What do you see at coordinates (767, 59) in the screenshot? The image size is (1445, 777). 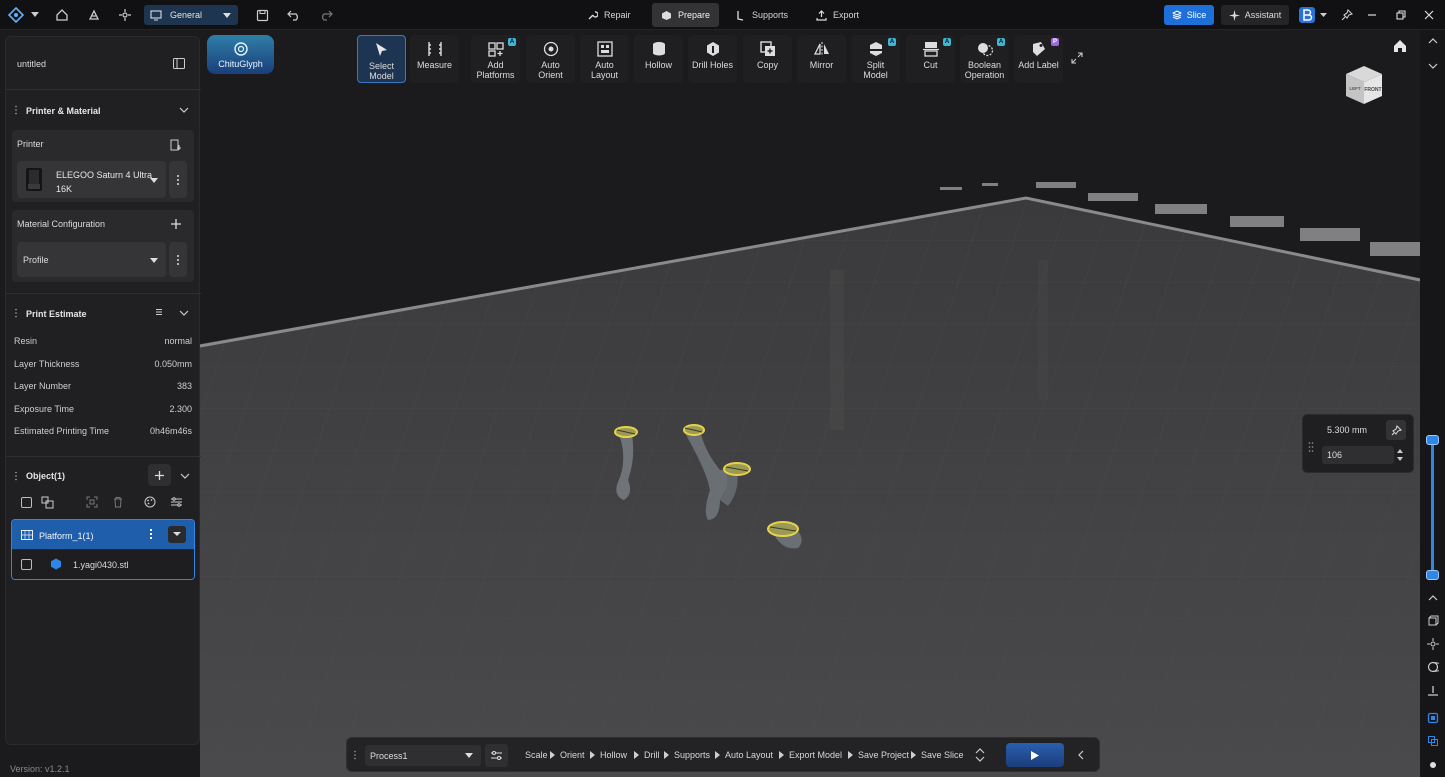 I see `tool-copy: Copy` at bounding box center [767, 59].